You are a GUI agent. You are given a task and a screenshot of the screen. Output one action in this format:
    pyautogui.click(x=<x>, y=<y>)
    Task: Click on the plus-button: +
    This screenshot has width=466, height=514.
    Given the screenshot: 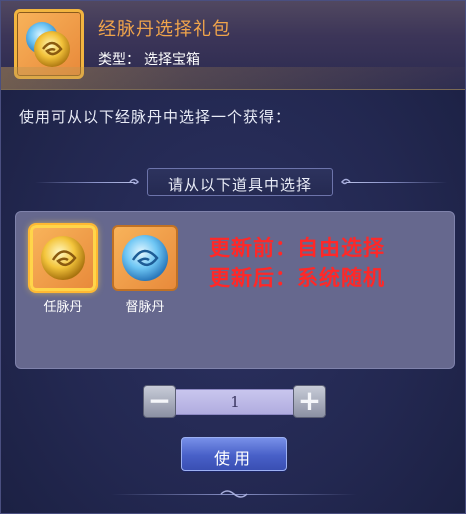 What is the action you would take?
    pyautogui.click(x=309, y=401)
    